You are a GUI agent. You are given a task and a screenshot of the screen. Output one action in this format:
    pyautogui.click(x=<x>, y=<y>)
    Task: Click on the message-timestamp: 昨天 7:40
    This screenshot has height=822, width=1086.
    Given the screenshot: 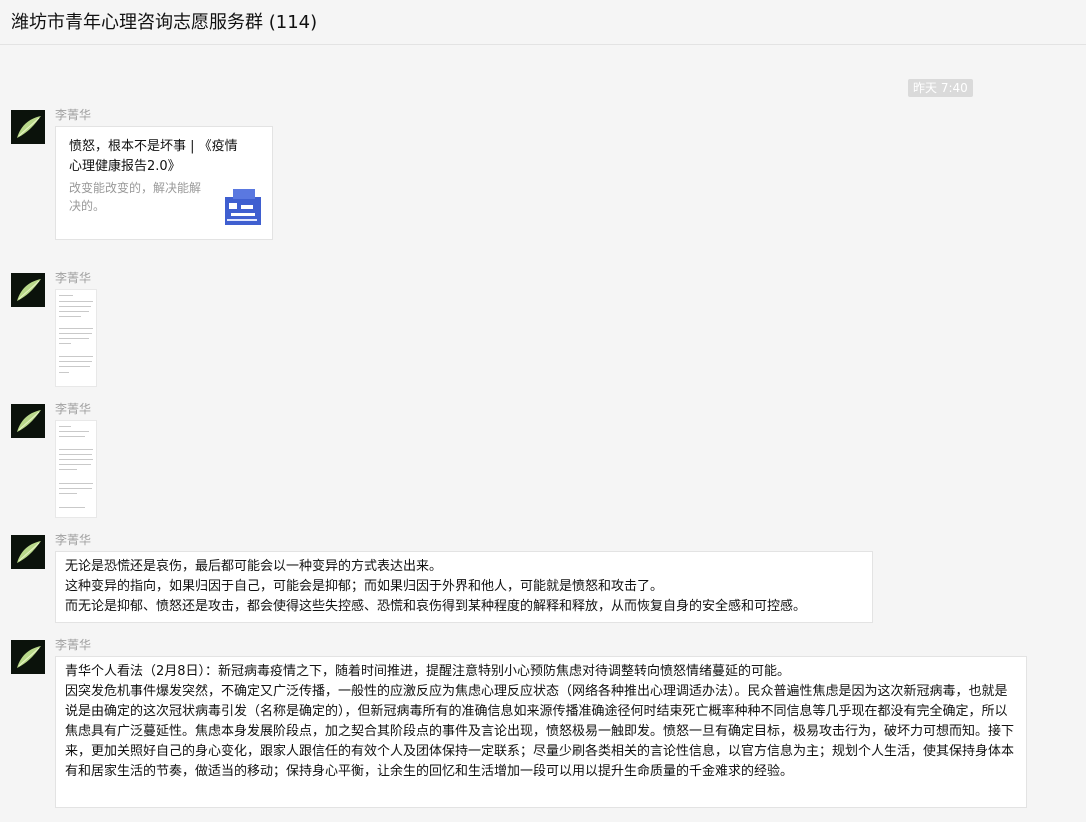 What is the action you would take?
    pyautogui.click(x=940, y=88)
    